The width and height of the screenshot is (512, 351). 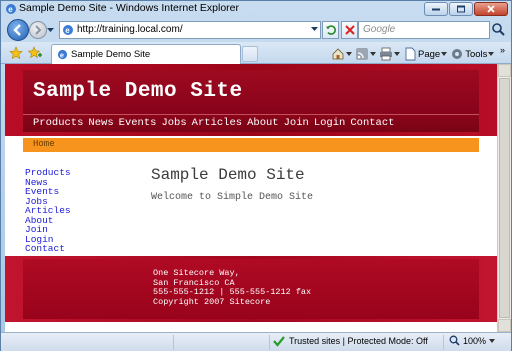 What do you see at coordinates (338, 54) in the screenshot?
I see `home-icon` at bounding box center [338, 54].